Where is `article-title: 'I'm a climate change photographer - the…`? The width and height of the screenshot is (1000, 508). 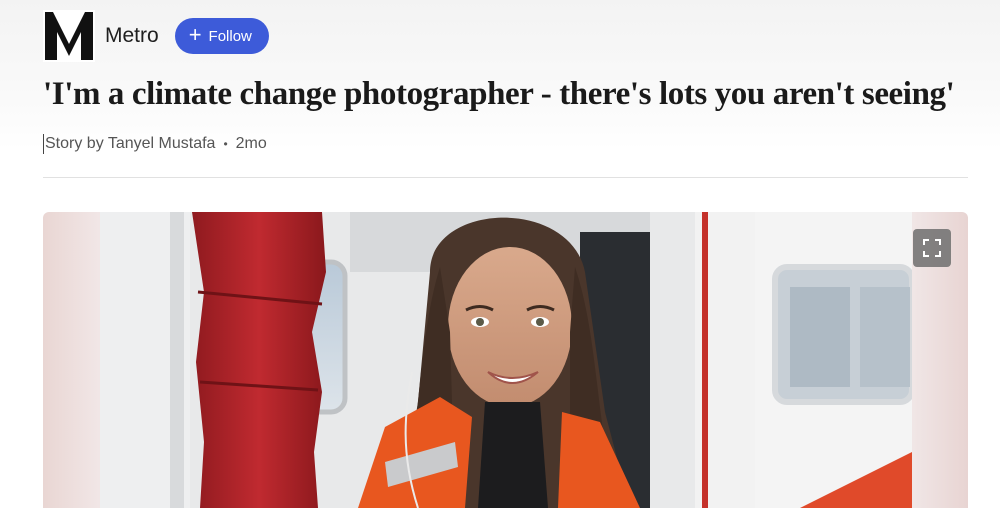
article-title: 'I'm a climate change photographer - the… is located at coordinates (499, 94).